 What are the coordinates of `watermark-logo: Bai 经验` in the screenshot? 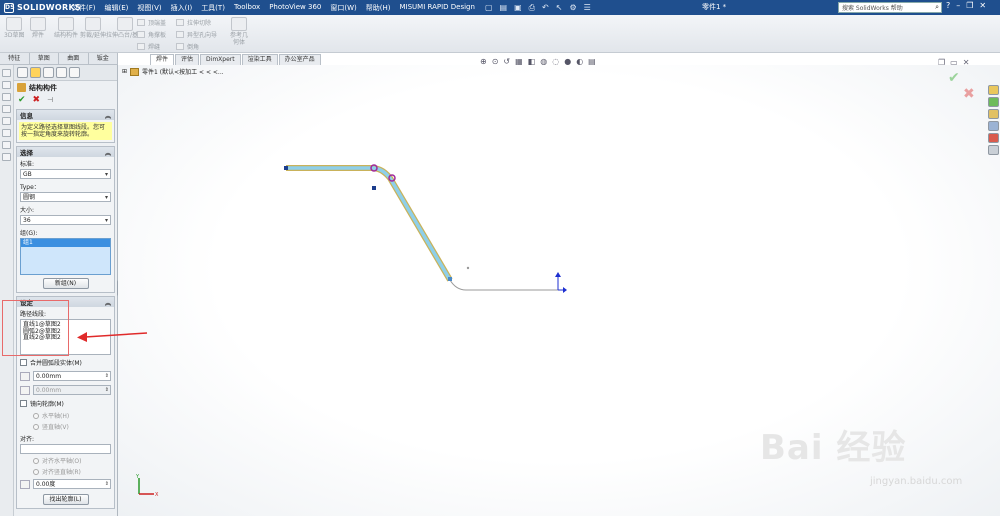 It's located at (833, 448).